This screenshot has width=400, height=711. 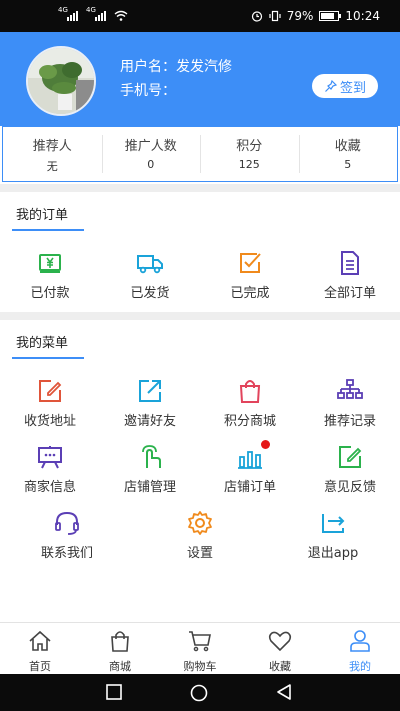 I want to click on truck-icon, so click(x=150, y=264).